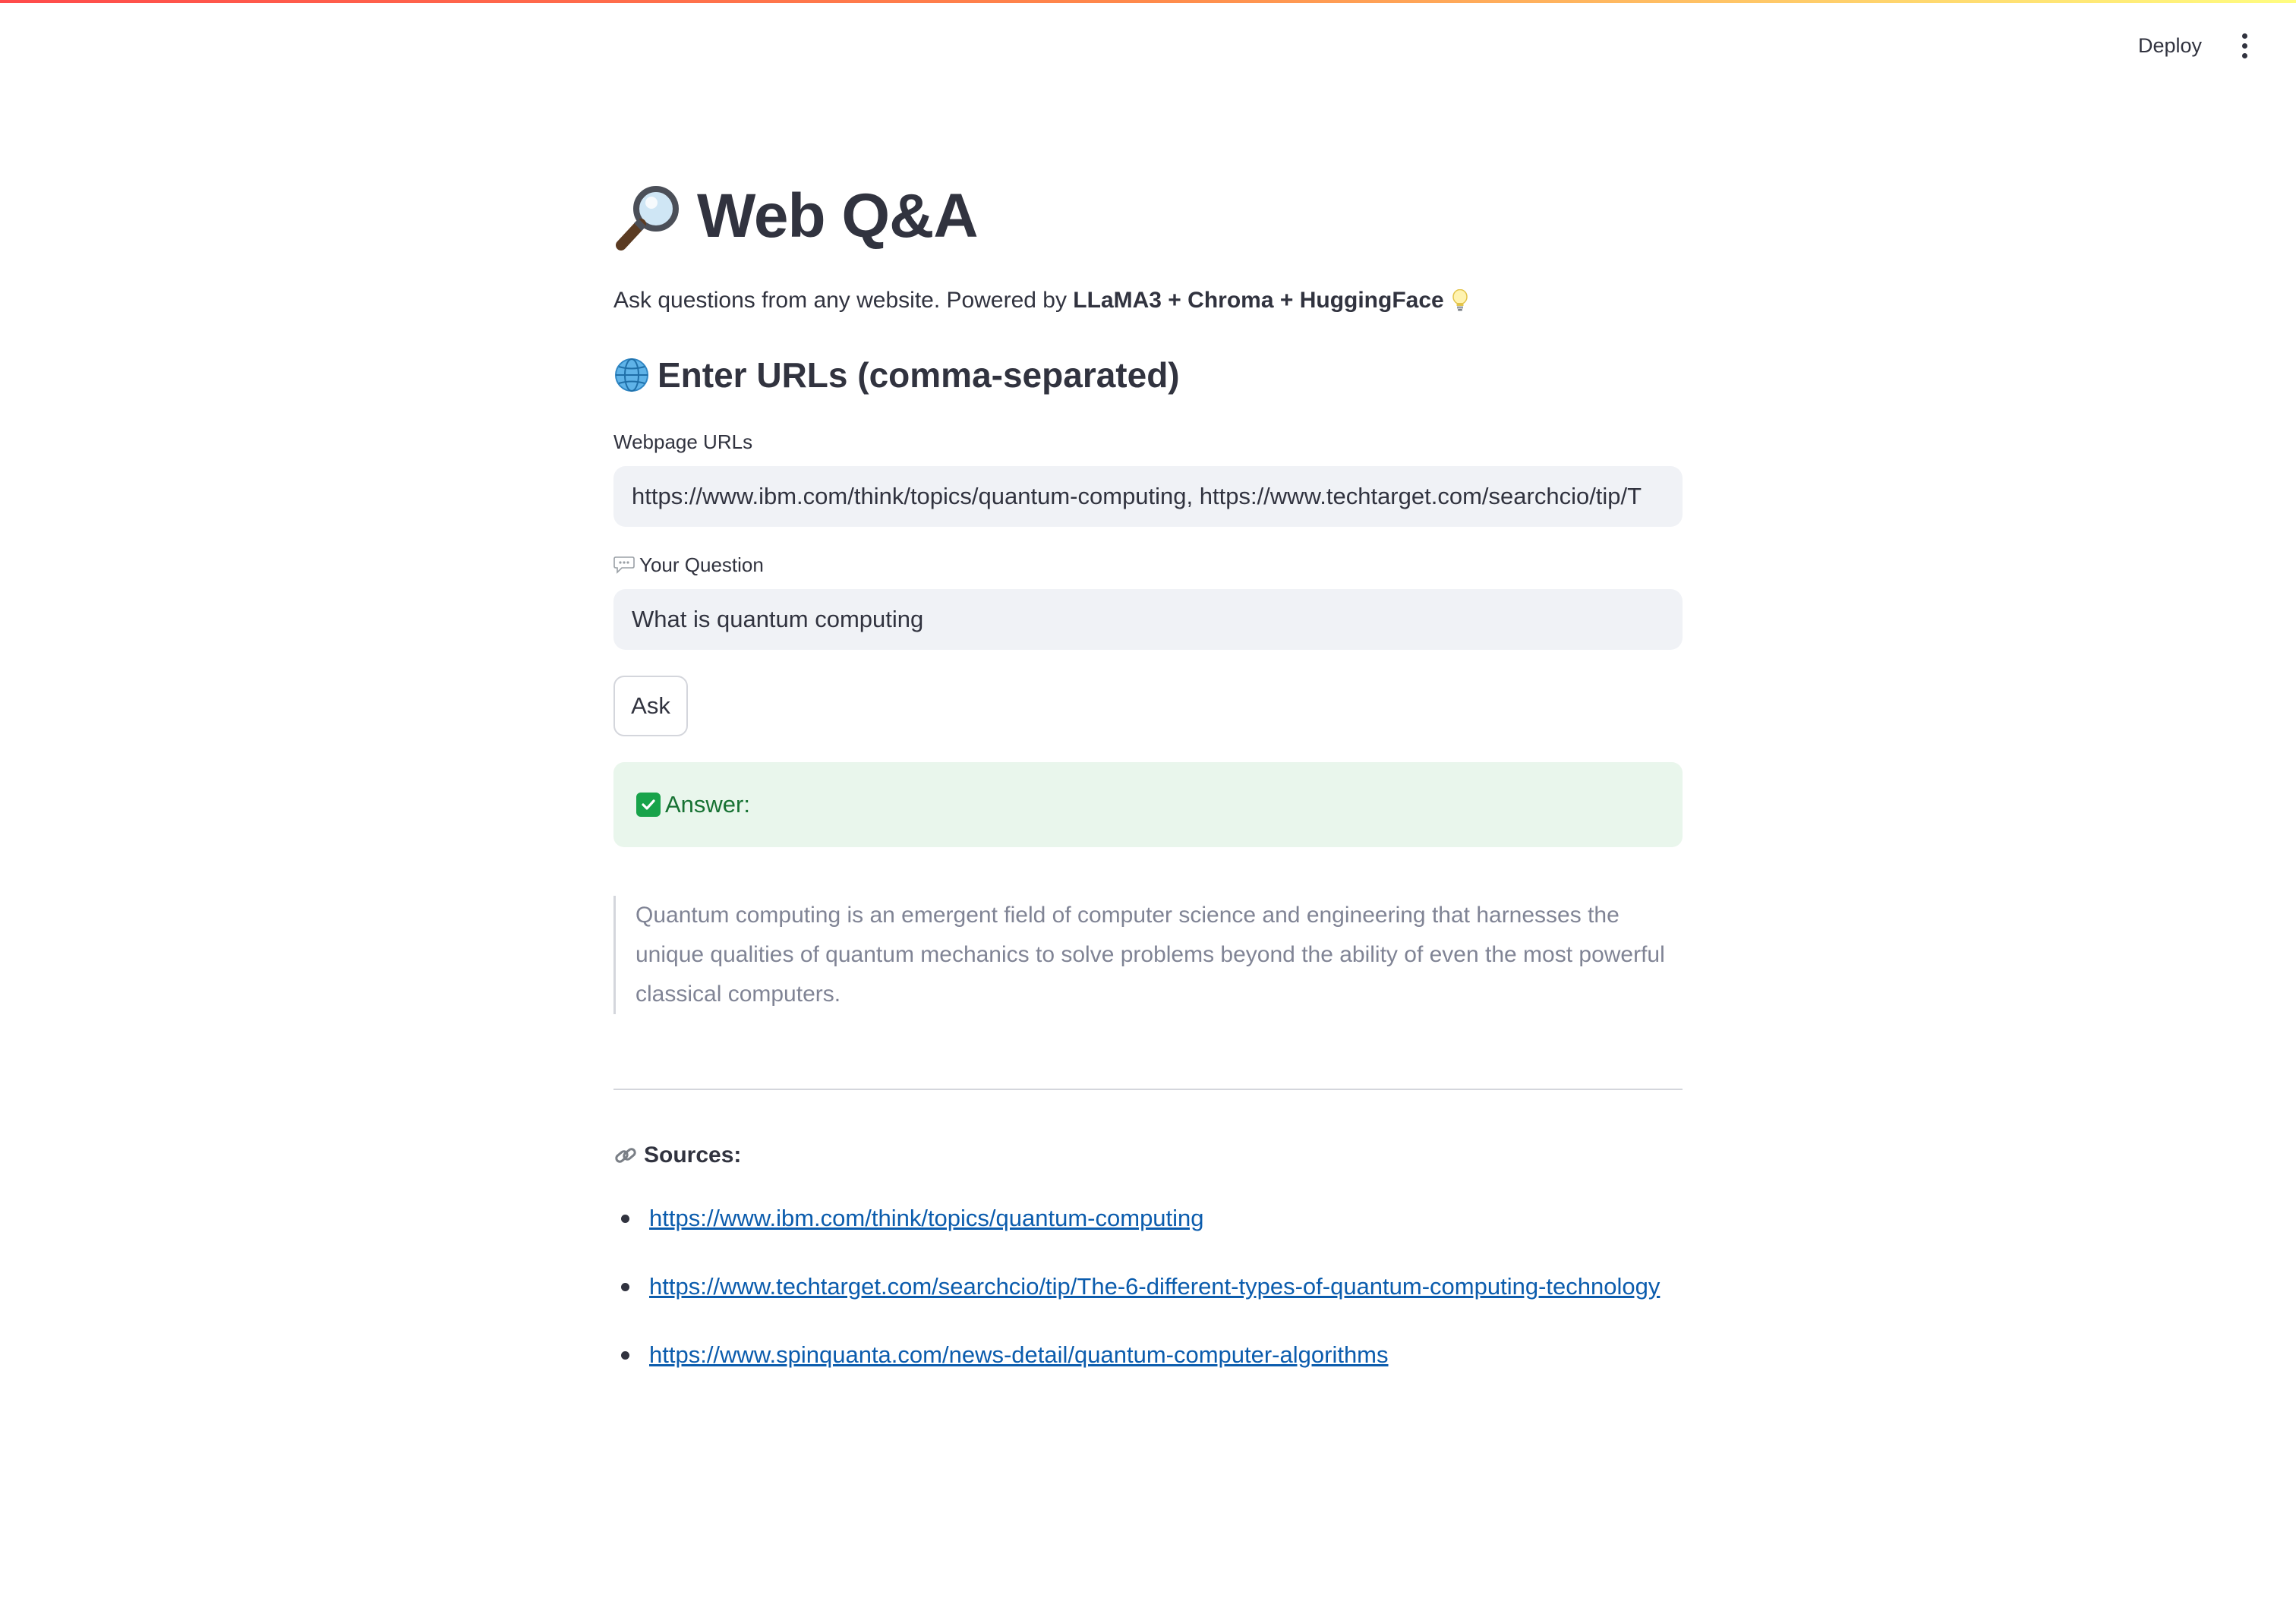 Image resolution: width=2296 pixels, height=1623 pixels. I want to click on vertical-ellipsis-icon, so click(2245, 46).